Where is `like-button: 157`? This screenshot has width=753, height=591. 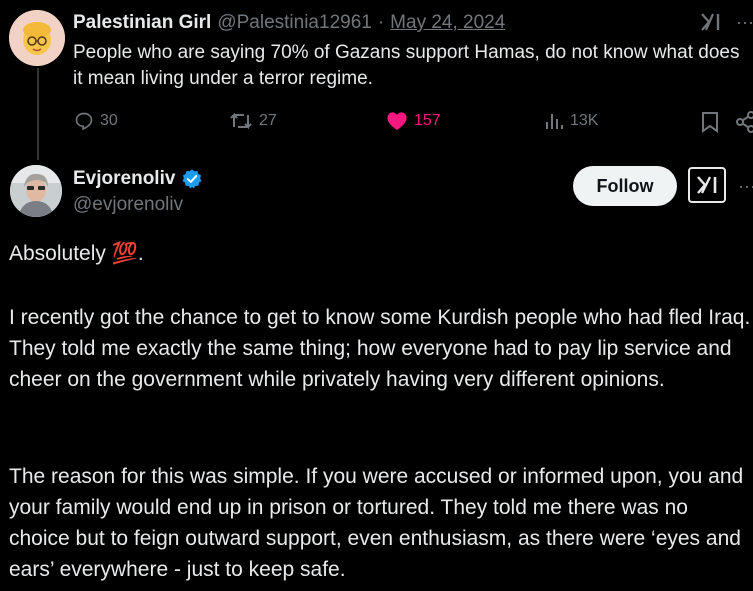 like-button: 157 is located at coordinates (413, 121).